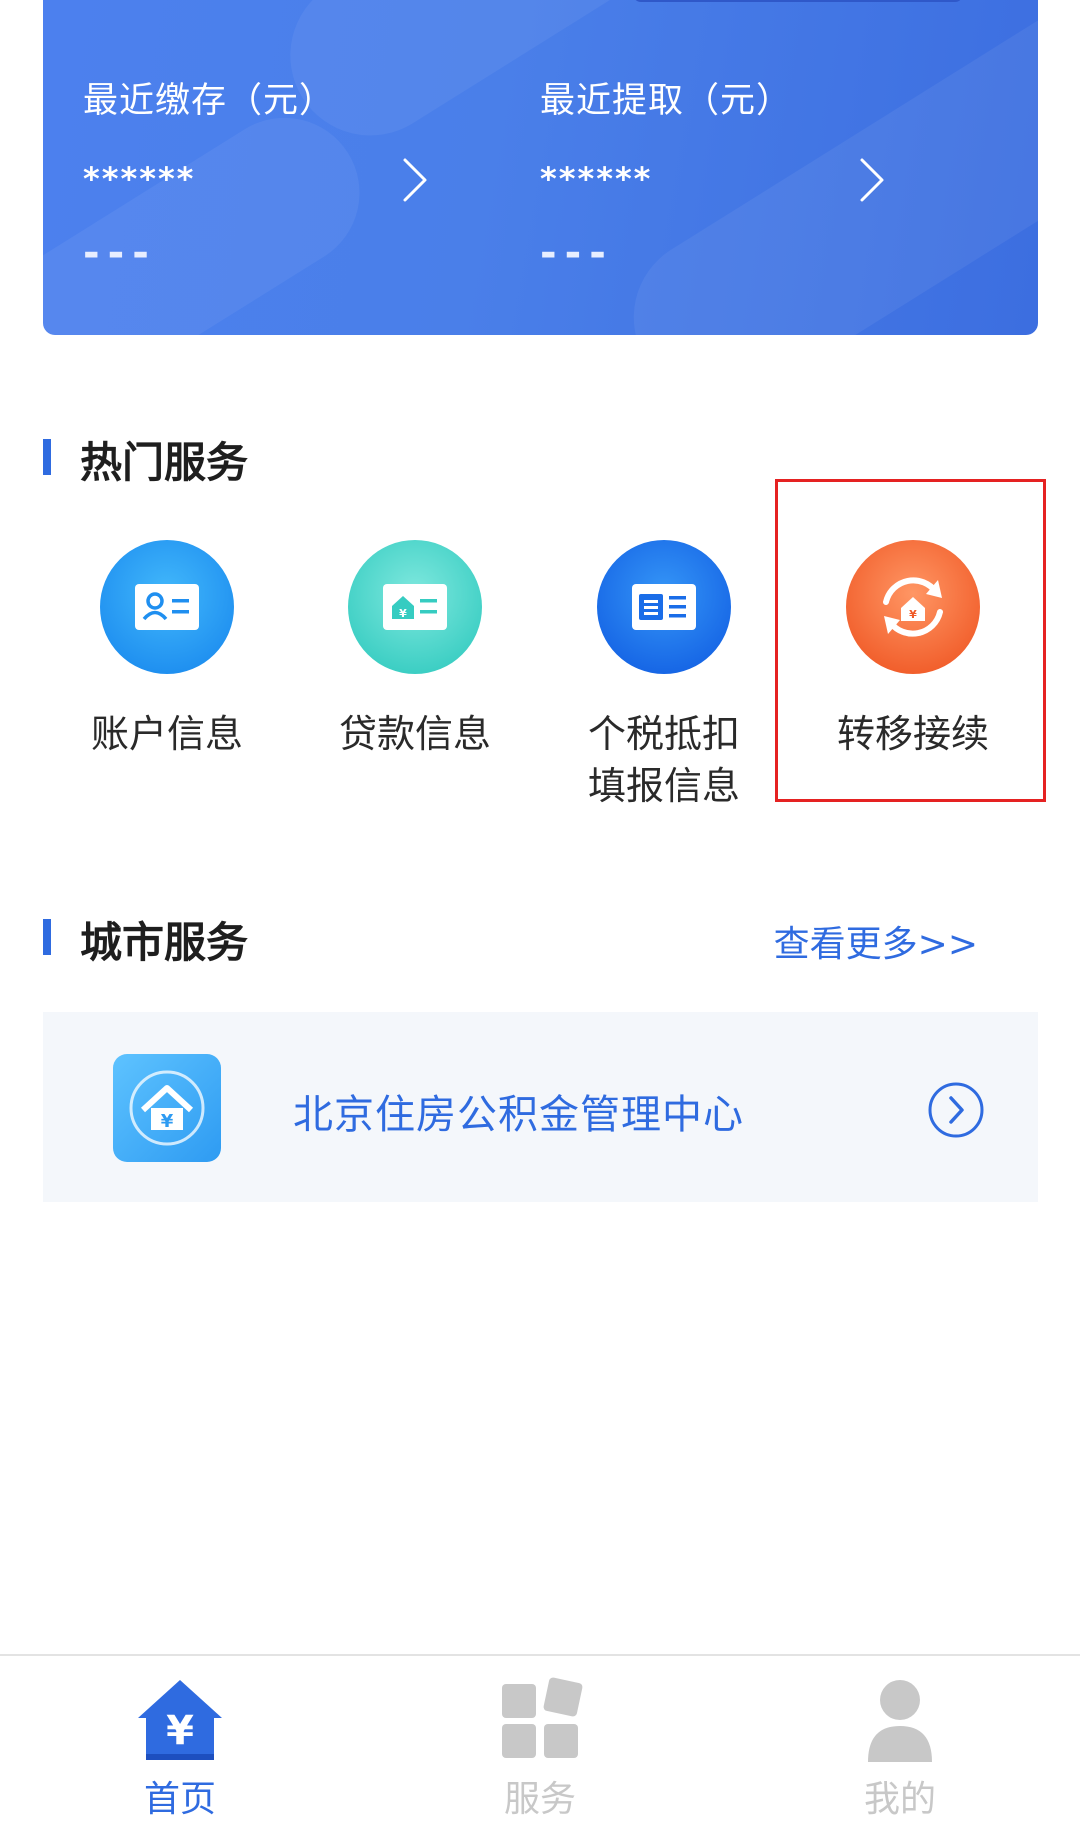 The width and height of the screenshot is (1080, 1831). Describe the element at coordinates (263, 167) in the screenshot. I see `recent-deposit-stat: 最近缴存（元） ****** ---` at that location.